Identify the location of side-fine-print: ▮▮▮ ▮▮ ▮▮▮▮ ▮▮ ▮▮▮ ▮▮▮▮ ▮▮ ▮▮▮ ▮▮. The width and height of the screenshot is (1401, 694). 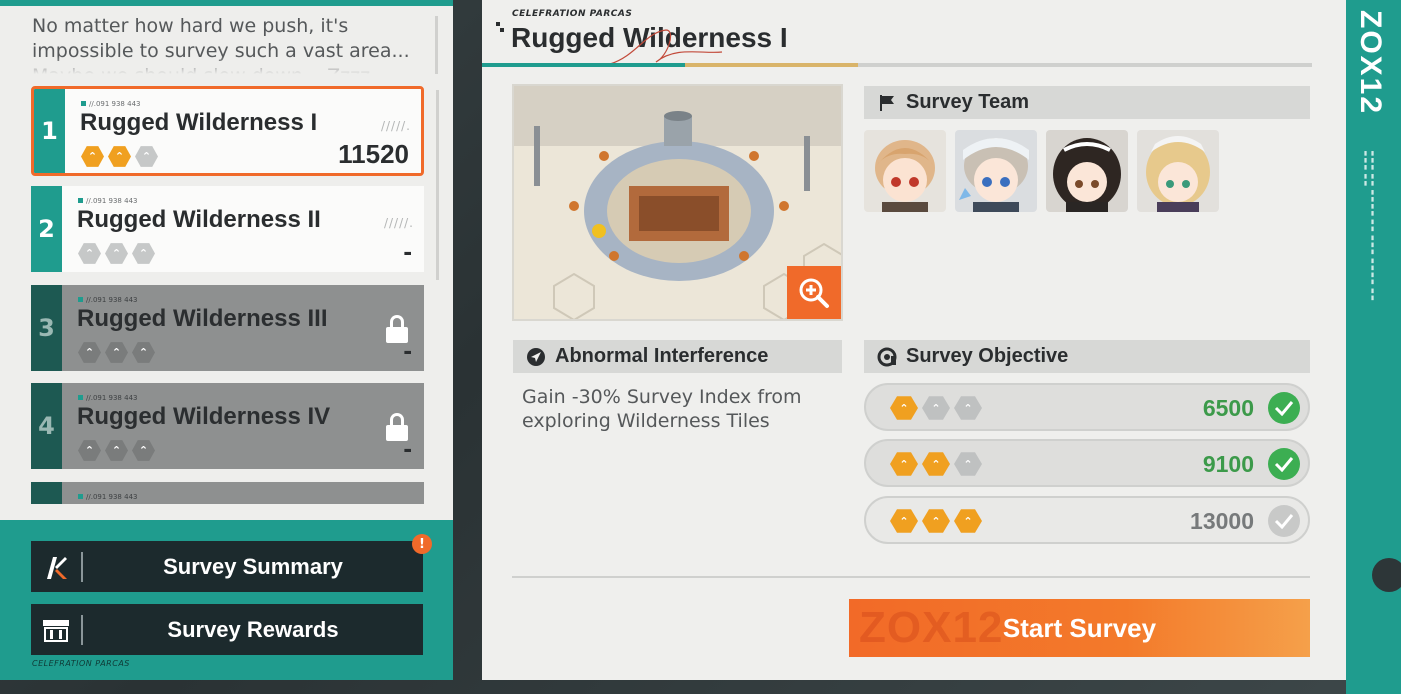
(1369, 226).